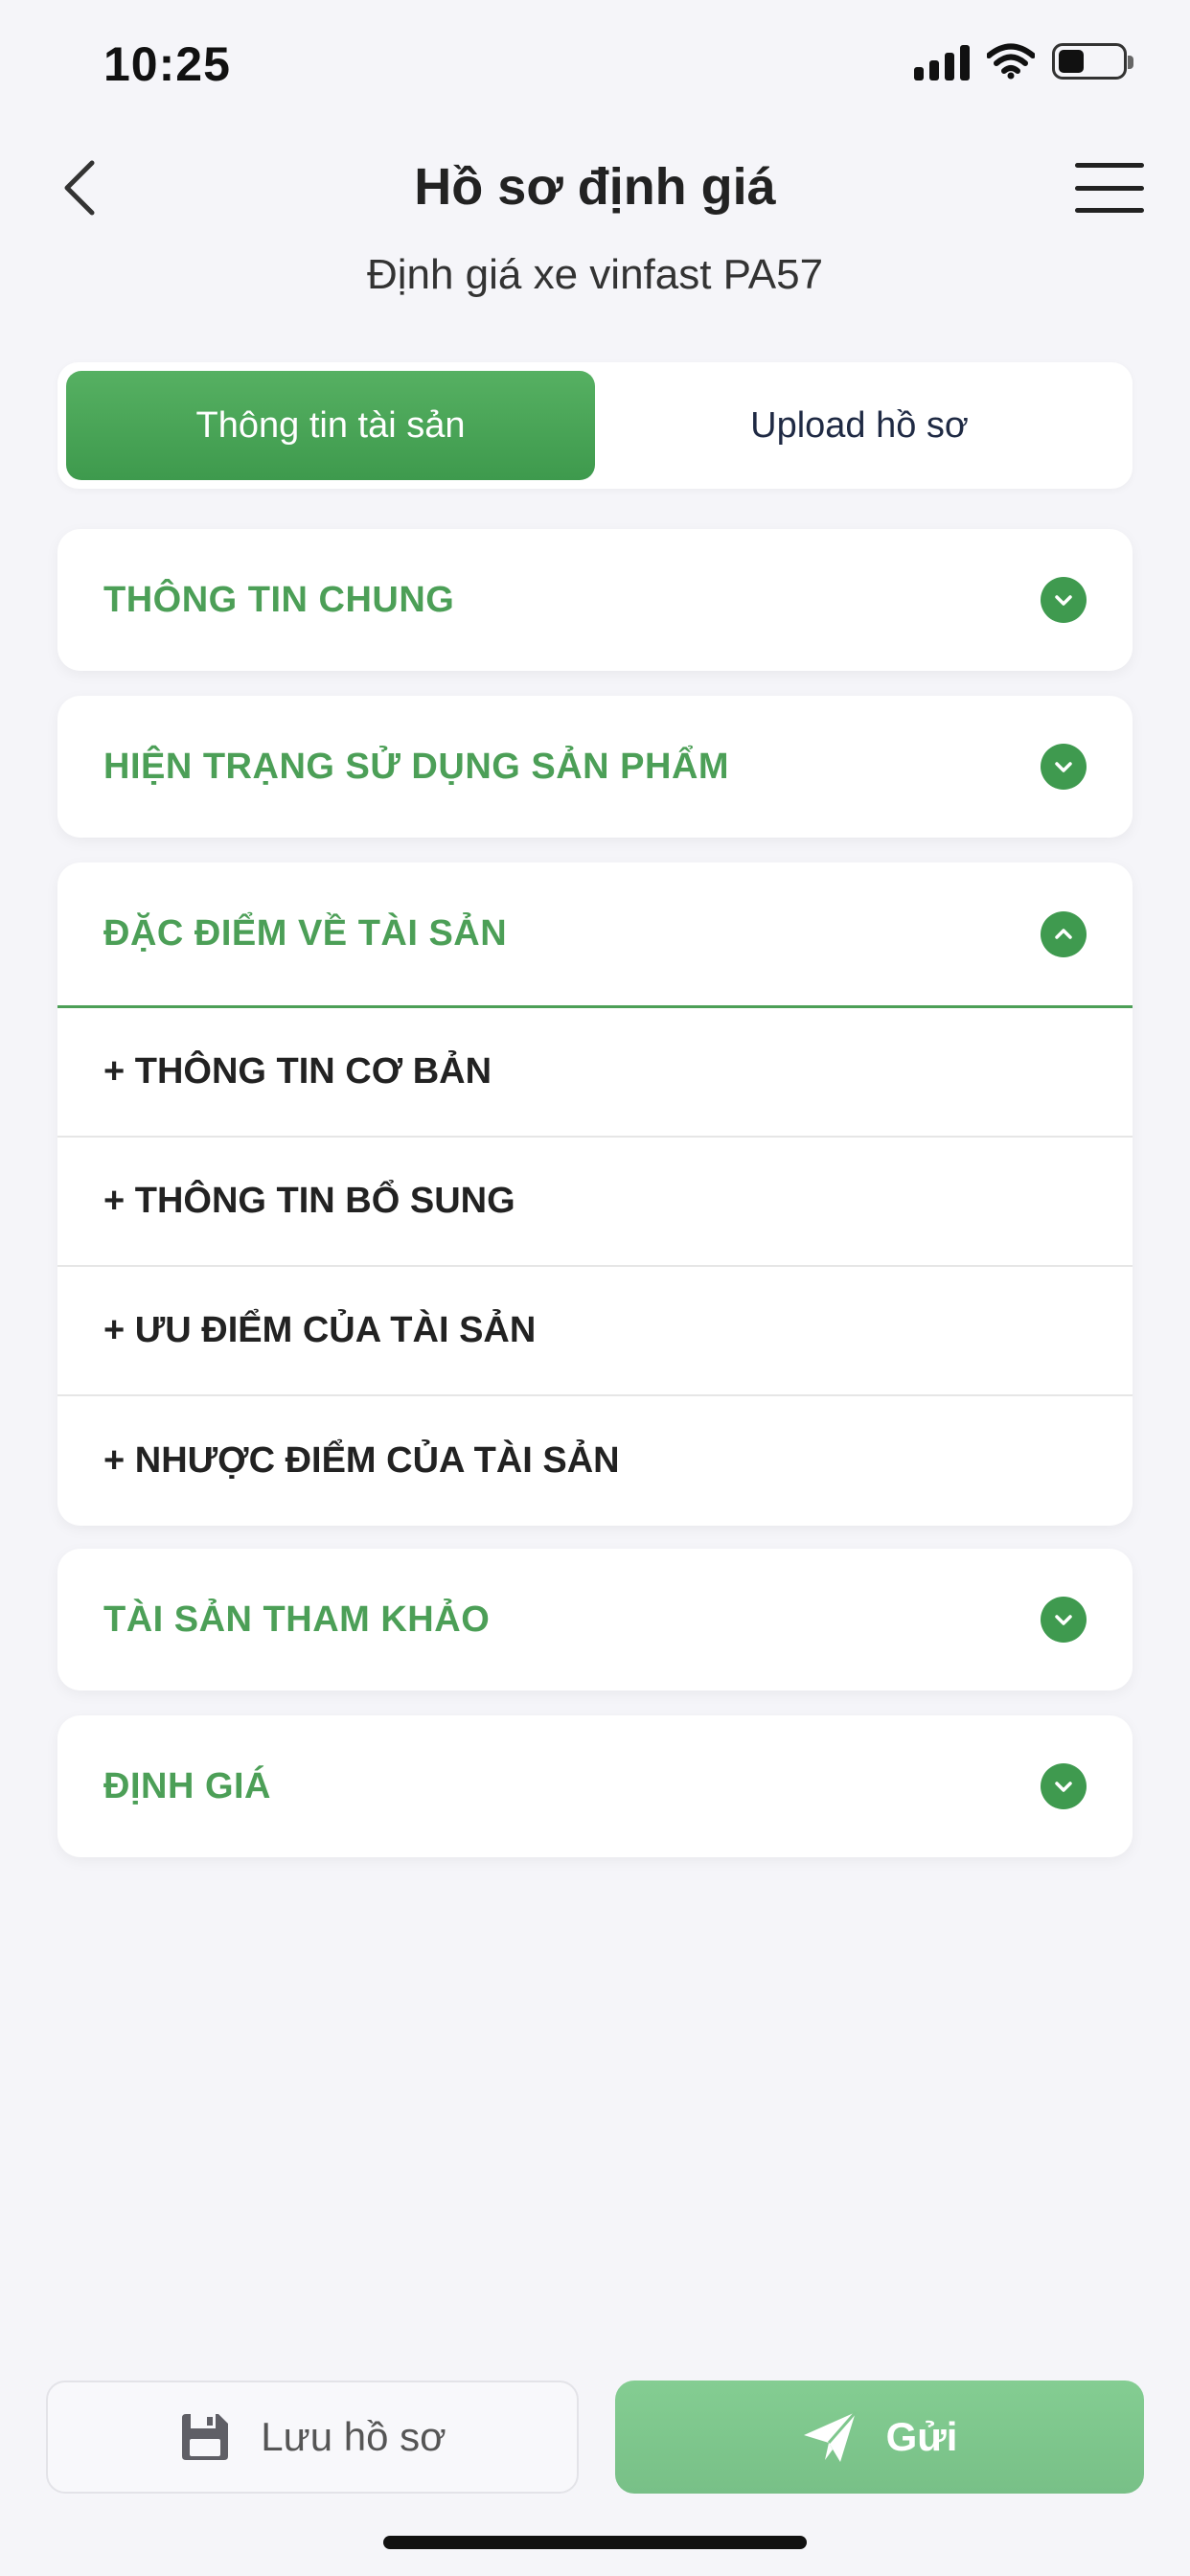 The width and height of the screenshot is (1190, 2576). What do you see at coordinates (354, 2436) in the screenshot?
I see `save-button-label: Lưu hồ sơ` at bounding box center [354, 2436].